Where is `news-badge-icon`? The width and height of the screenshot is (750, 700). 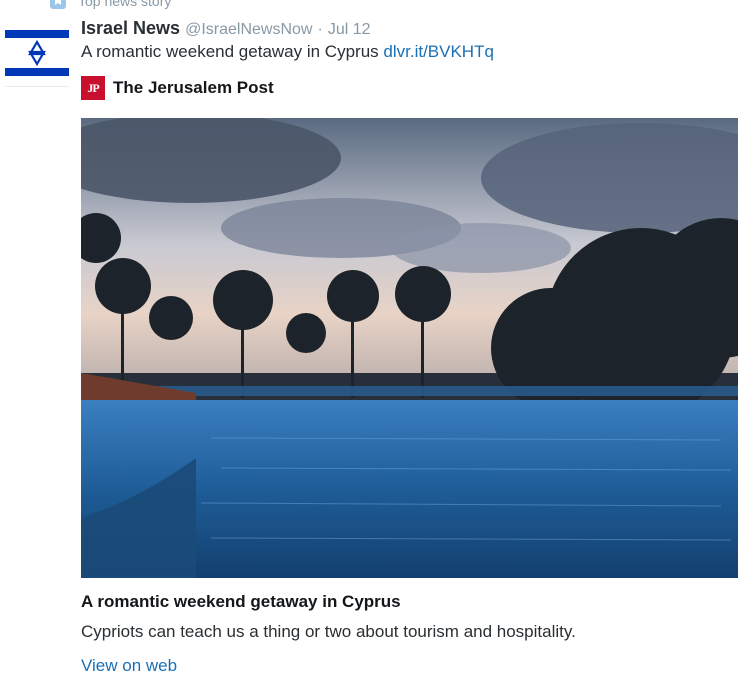 news-badge-icon is located at coordinates (58, 4).